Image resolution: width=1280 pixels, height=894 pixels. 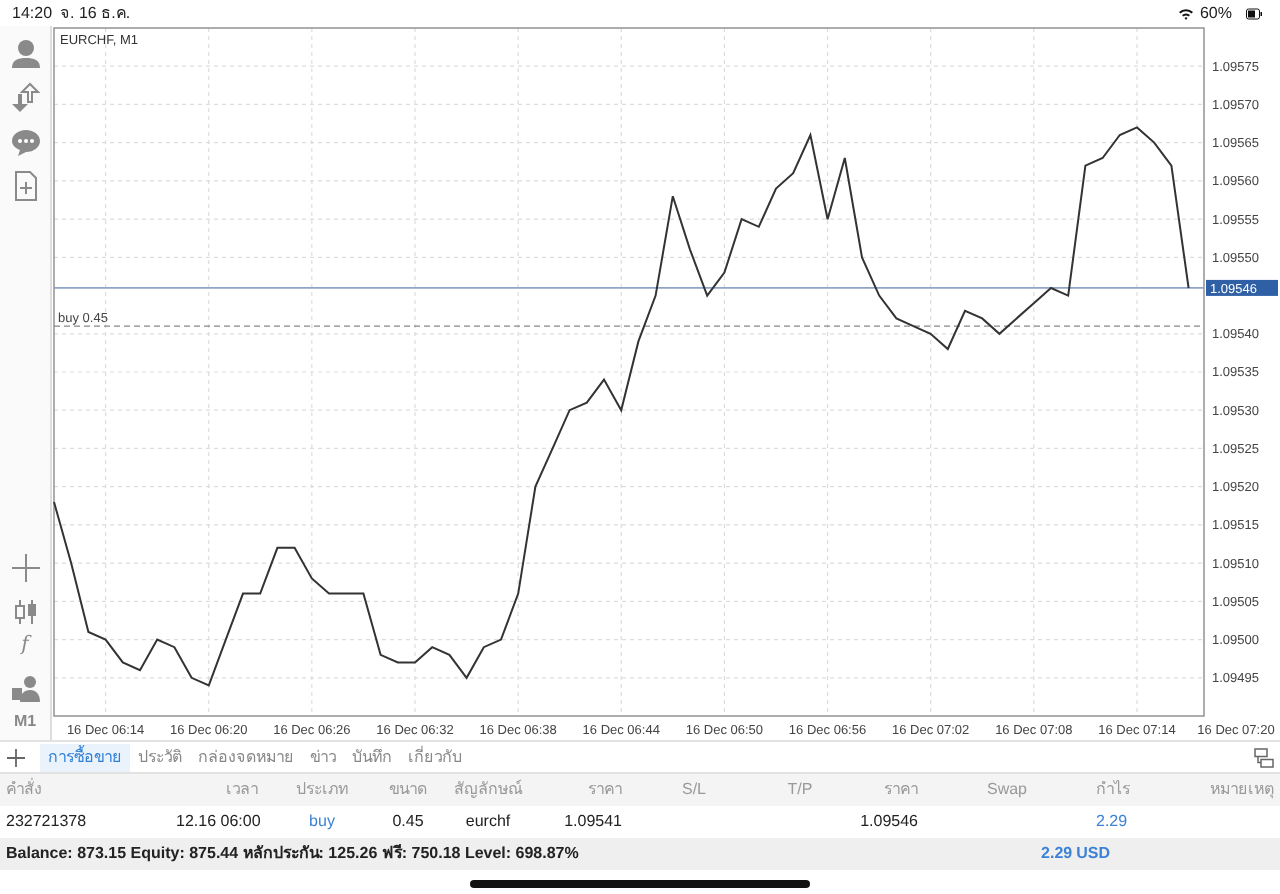 I want to click on tab: บันทึก, so click(x=372, y=757).